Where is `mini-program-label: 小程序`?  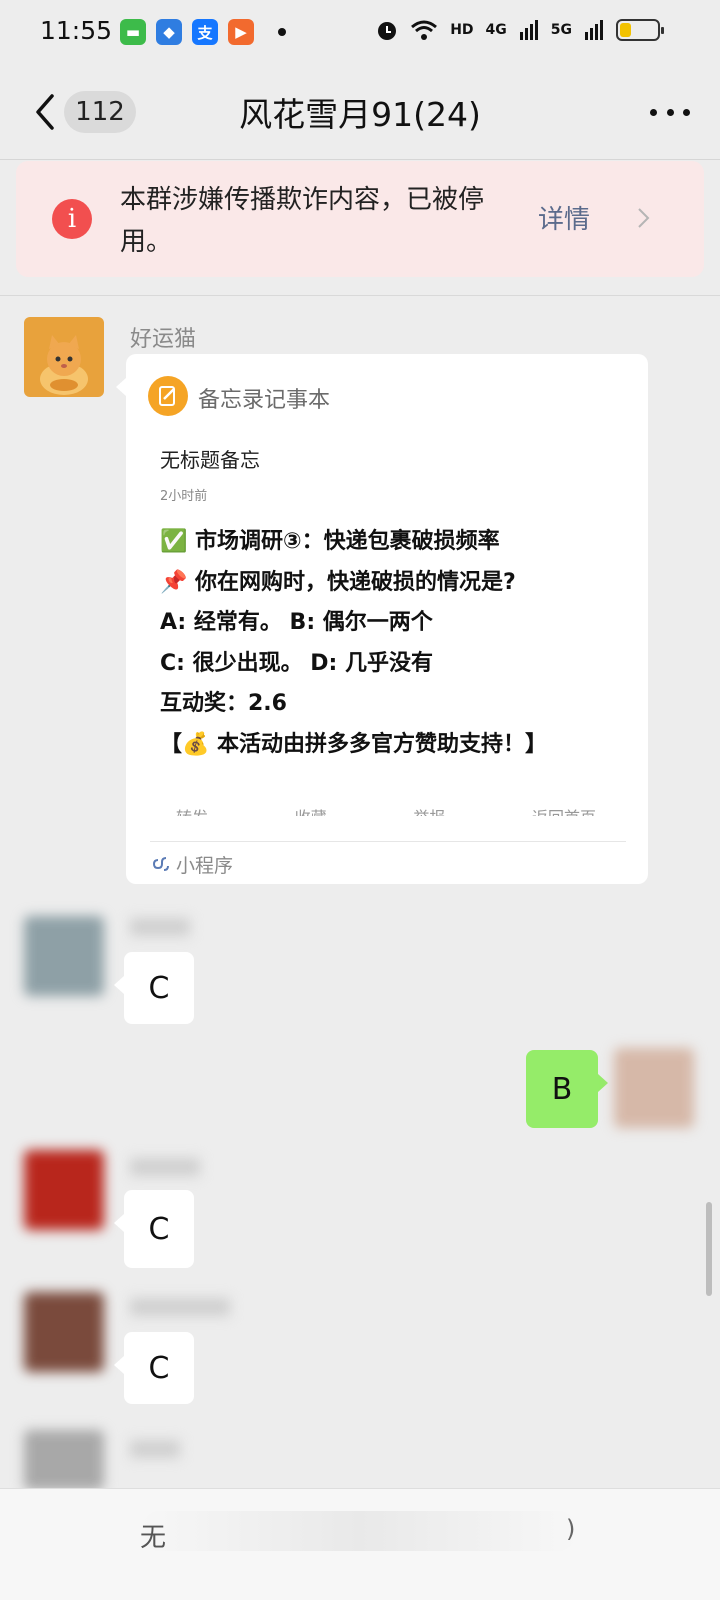 mini-program-label: 小程序 is located at coordinates (205, 866).